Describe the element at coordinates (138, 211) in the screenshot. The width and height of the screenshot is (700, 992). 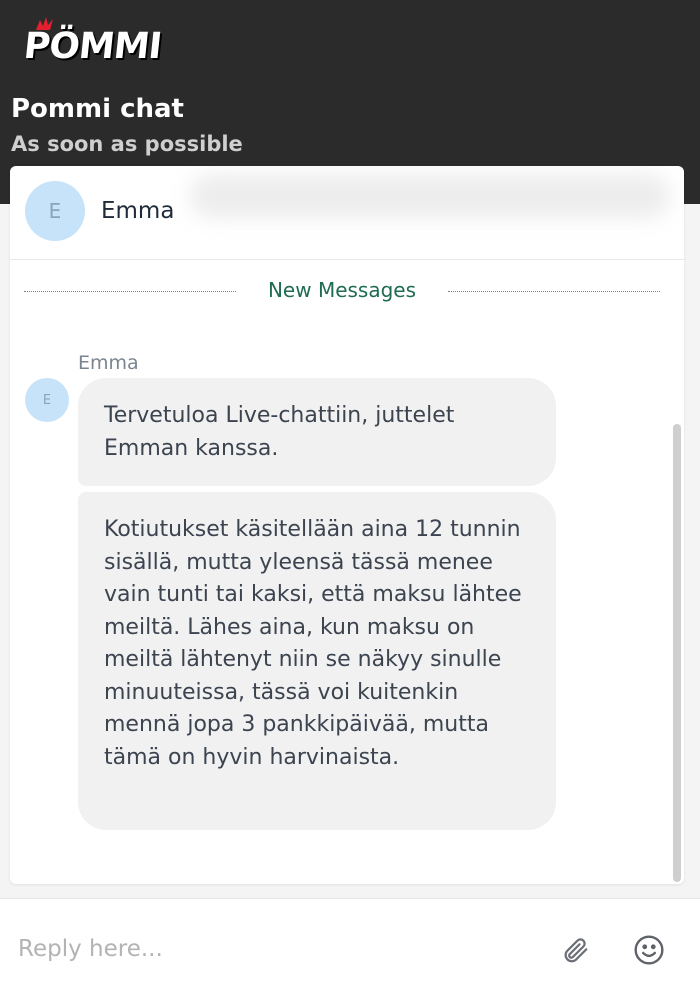
I see `agent-name: Emma` at that location.